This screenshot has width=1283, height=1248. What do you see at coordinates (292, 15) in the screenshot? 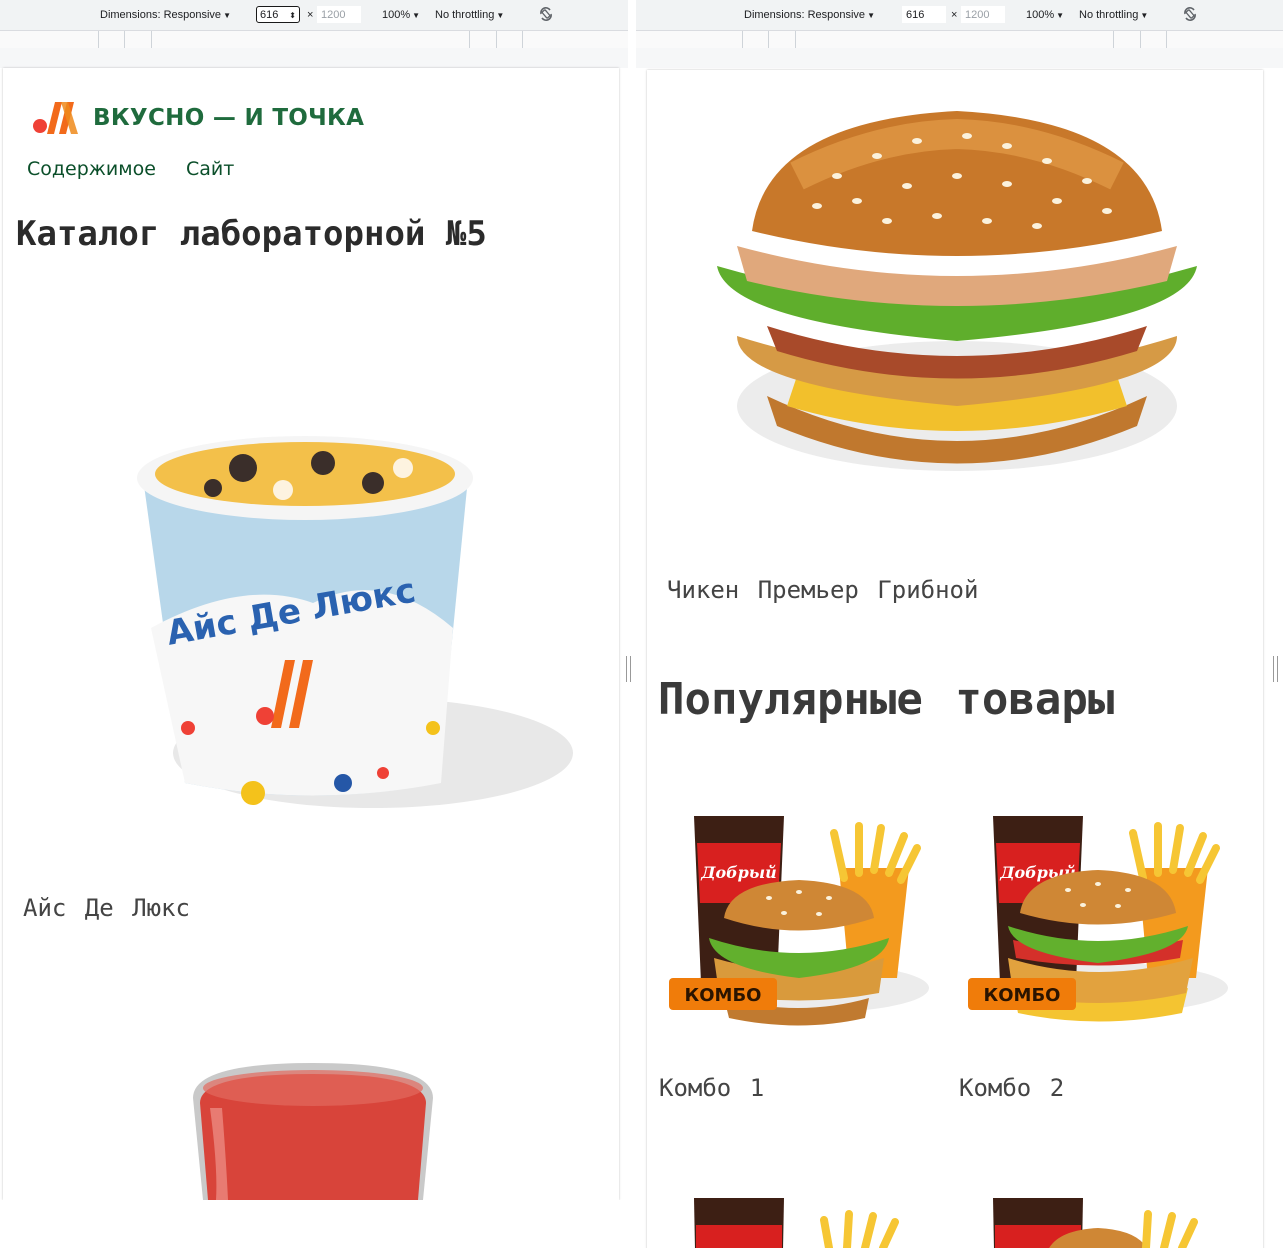
I see `spinner-icon: ⬍` at bounding box center [292, 15].